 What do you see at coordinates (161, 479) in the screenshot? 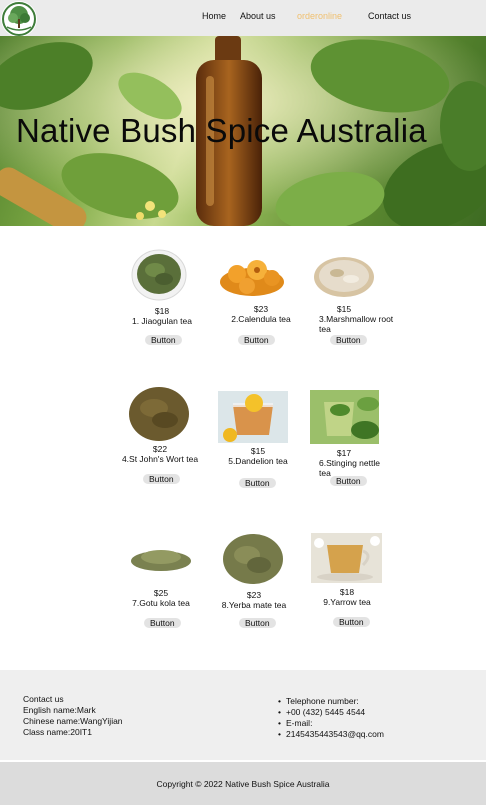
I see `add-st-johns-wort-button: Button` at bounding box center [161, 479].